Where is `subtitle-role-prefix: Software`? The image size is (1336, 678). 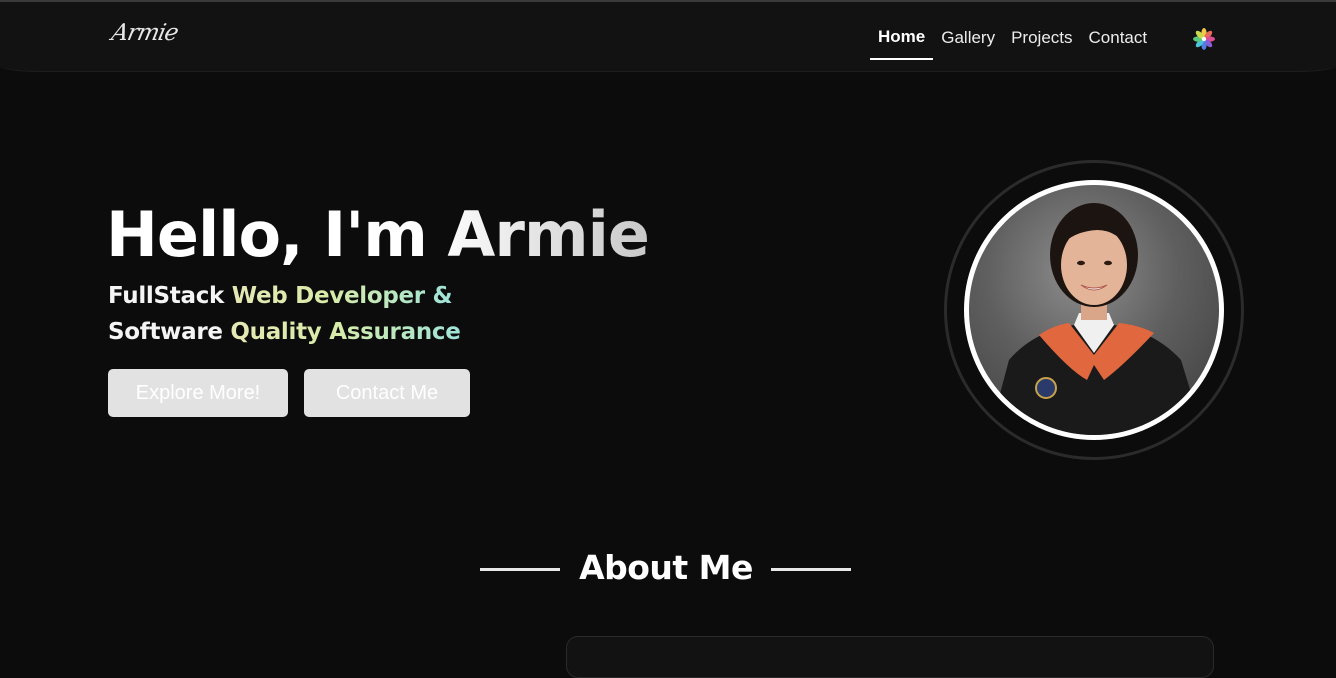
subtitle-role-prefix: Software is located at coordinates (169, 332).